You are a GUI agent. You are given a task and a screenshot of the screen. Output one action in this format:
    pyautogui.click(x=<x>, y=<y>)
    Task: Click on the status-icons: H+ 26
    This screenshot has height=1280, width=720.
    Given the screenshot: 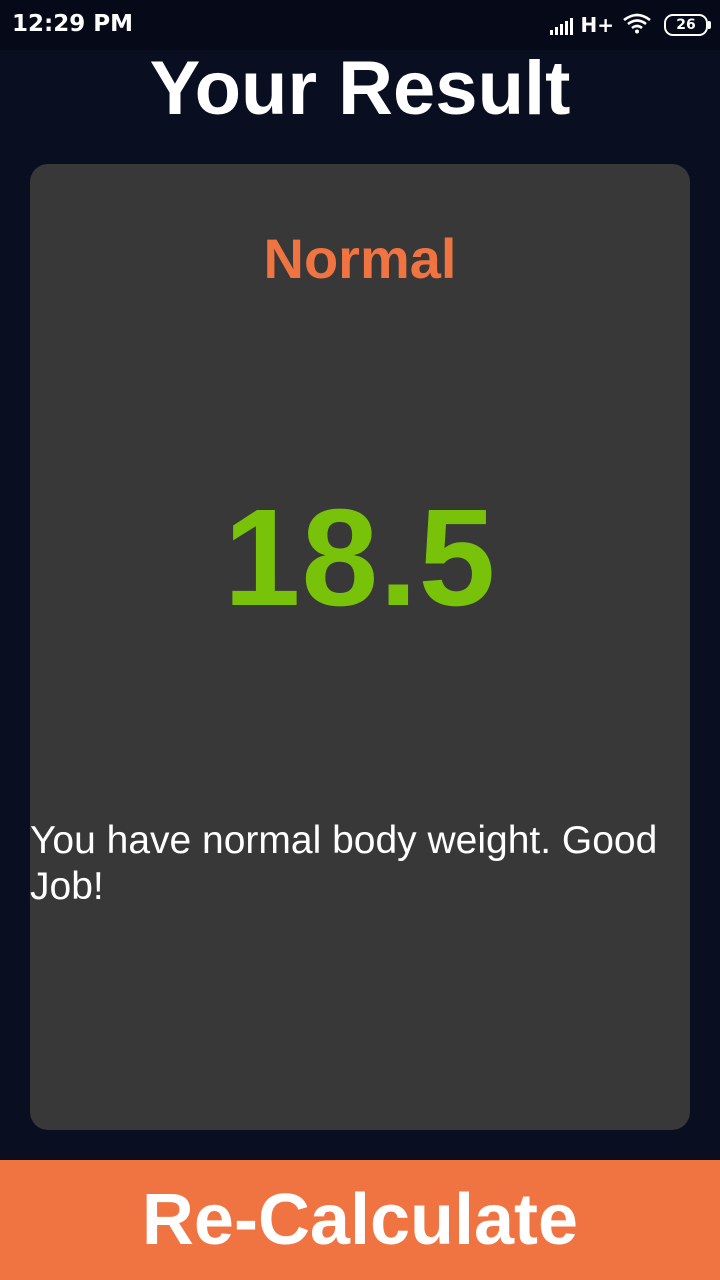 What is the action you would take?
    pyautogui.click(x=630, y=25)
    